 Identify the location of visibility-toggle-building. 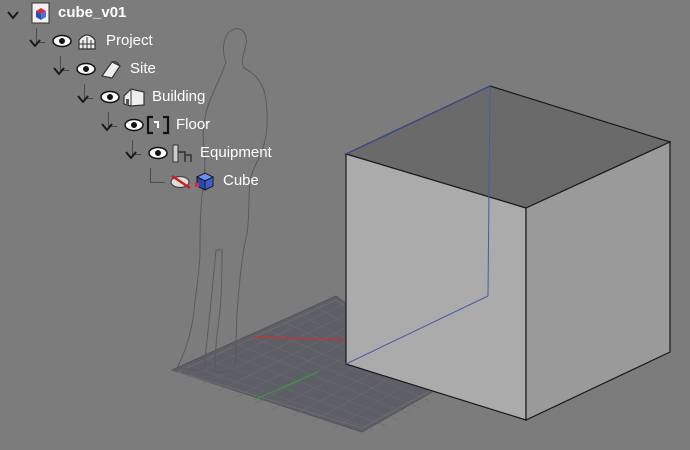
(110, 97).